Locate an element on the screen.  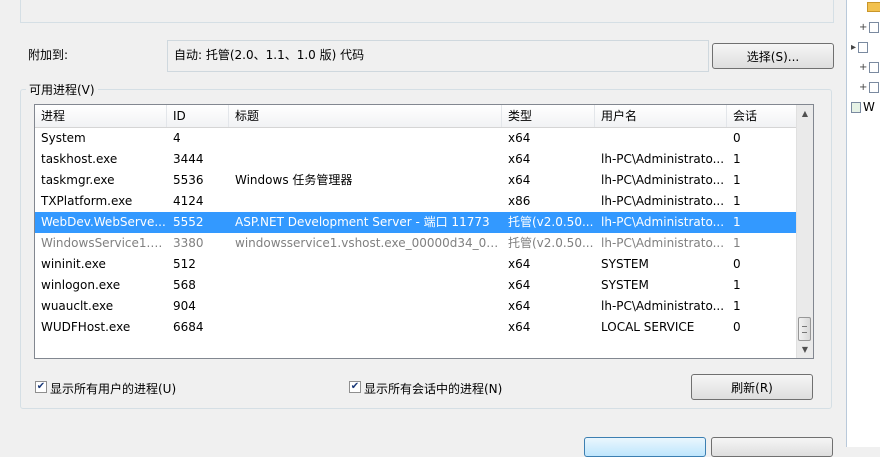
cell-id: 3444 is located at coordinates (188, 159).